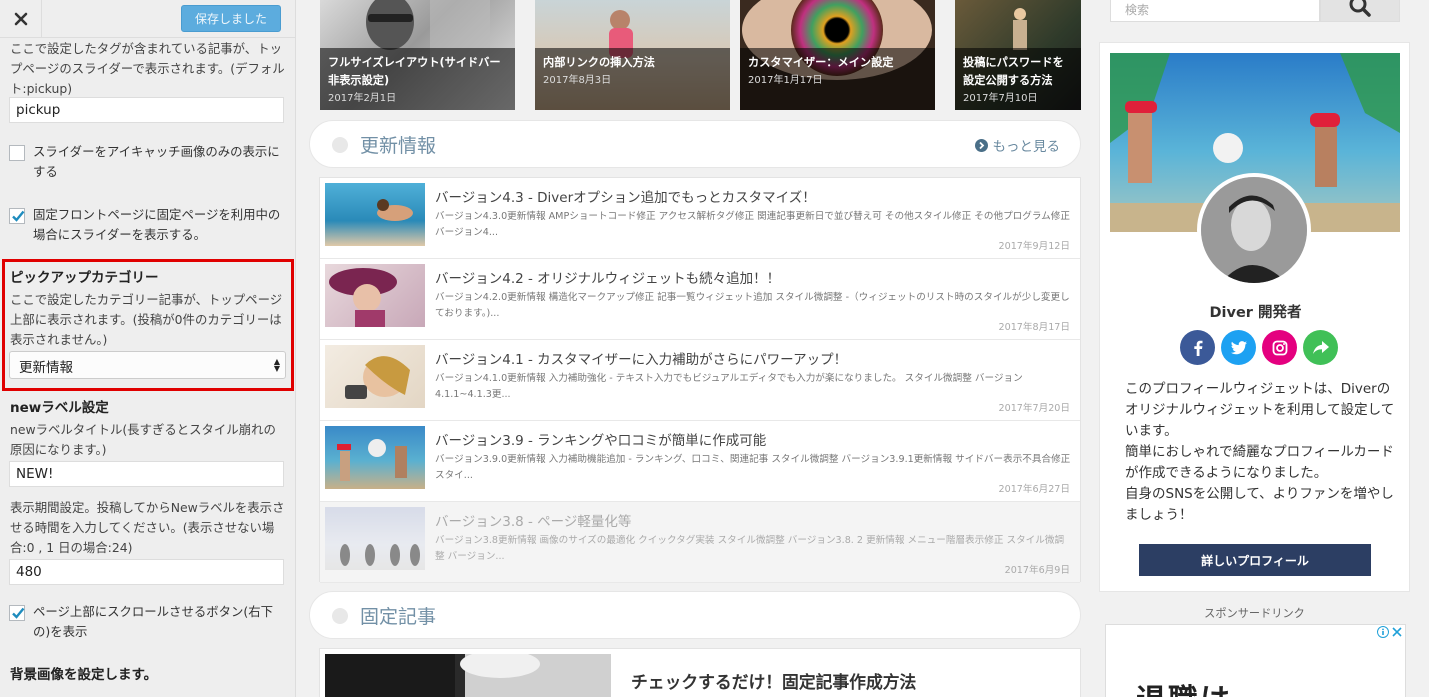 Image resolution: width=1429 pixels, height=697 pixels. What do you see at coordinates (146, 572) in the screenshot?
I see `new-period-input: 480` at bounding box center [146, 572].